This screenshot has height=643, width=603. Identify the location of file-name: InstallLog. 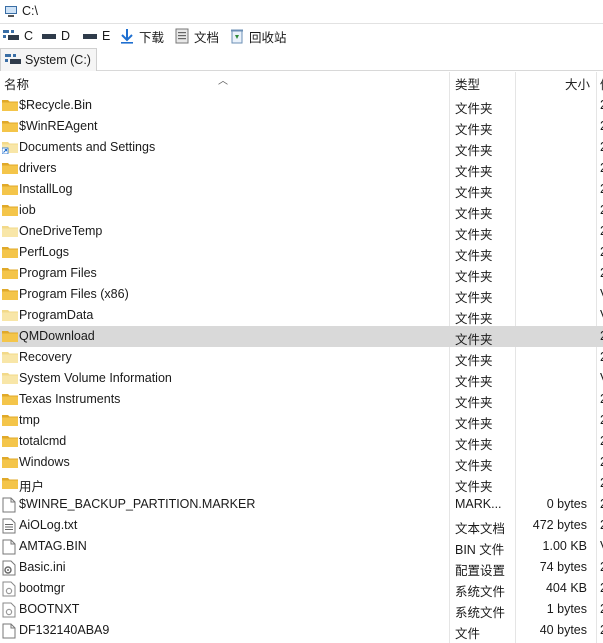
(46, 189).